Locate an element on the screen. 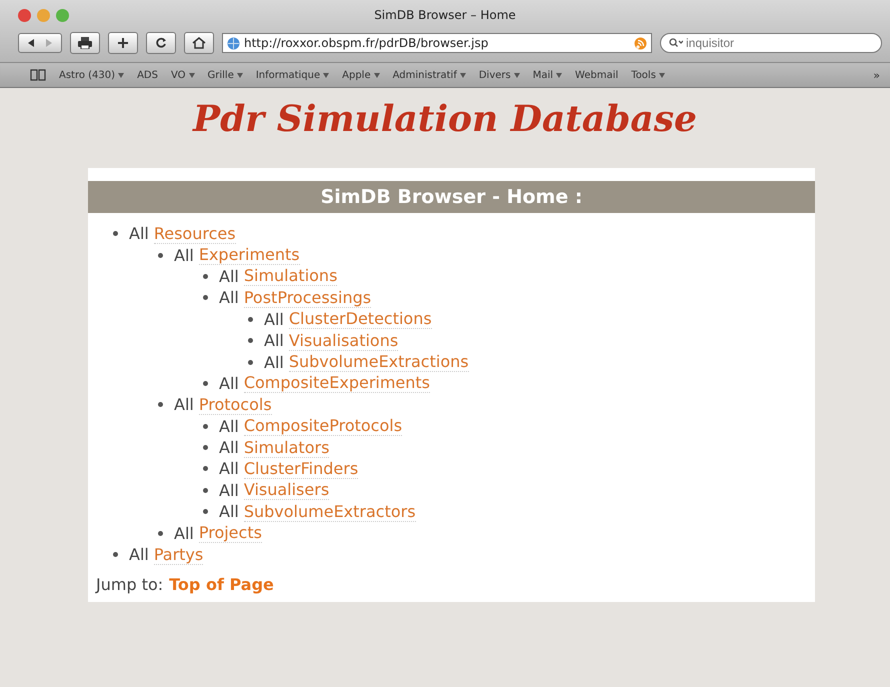 The height and width of the screenshot is (687, 890). search-icon is located at coordinates (676, 43).